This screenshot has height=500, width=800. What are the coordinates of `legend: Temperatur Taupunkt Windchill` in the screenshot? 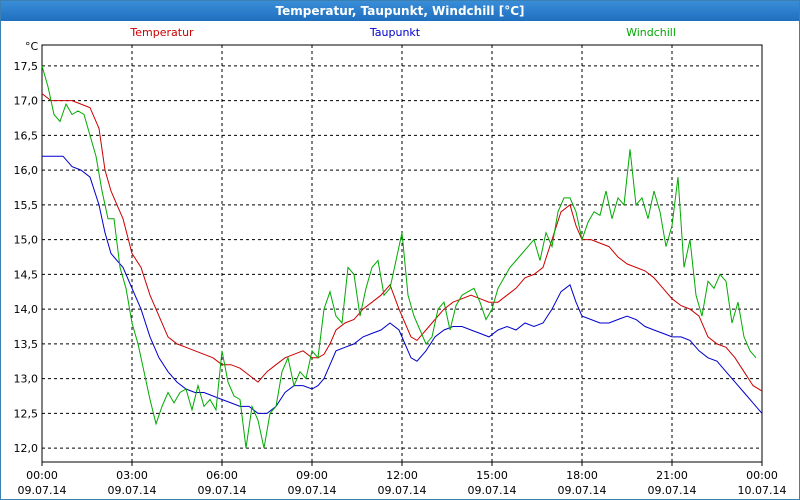 It's located at (402, 32).